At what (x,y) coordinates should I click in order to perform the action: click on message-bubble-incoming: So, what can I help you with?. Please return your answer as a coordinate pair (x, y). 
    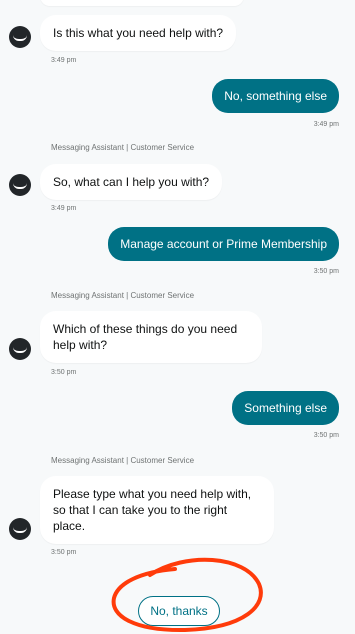
    Looking at the image, I should click on (131, 182).